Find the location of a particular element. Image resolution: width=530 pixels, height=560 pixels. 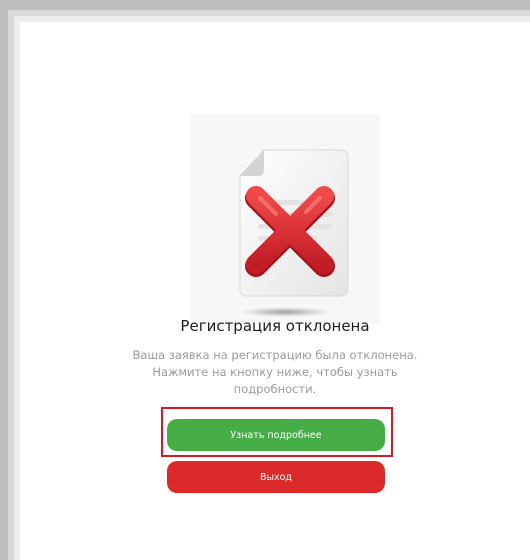

learn-more-button: Узнать подробнее is located at coordinates (276, 435).